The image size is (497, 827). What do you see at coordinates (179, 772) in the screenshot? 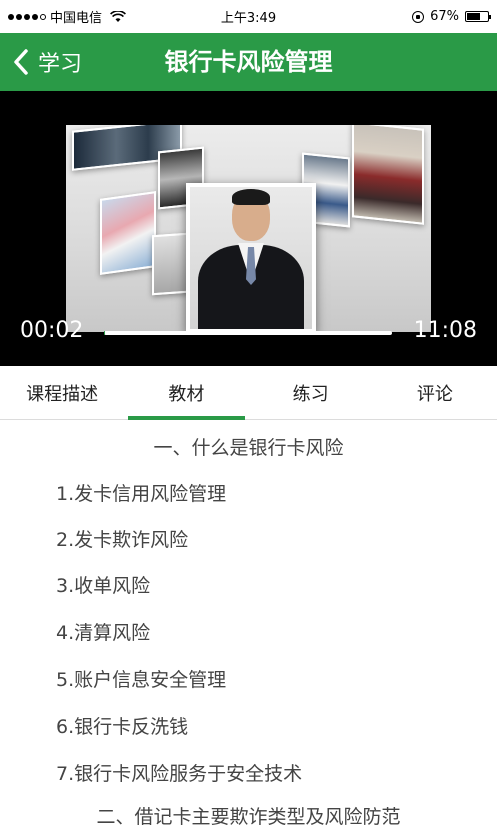
I see `list-item: 7.银行卡风险服务于安全技术` at bounding box center [179, 772].